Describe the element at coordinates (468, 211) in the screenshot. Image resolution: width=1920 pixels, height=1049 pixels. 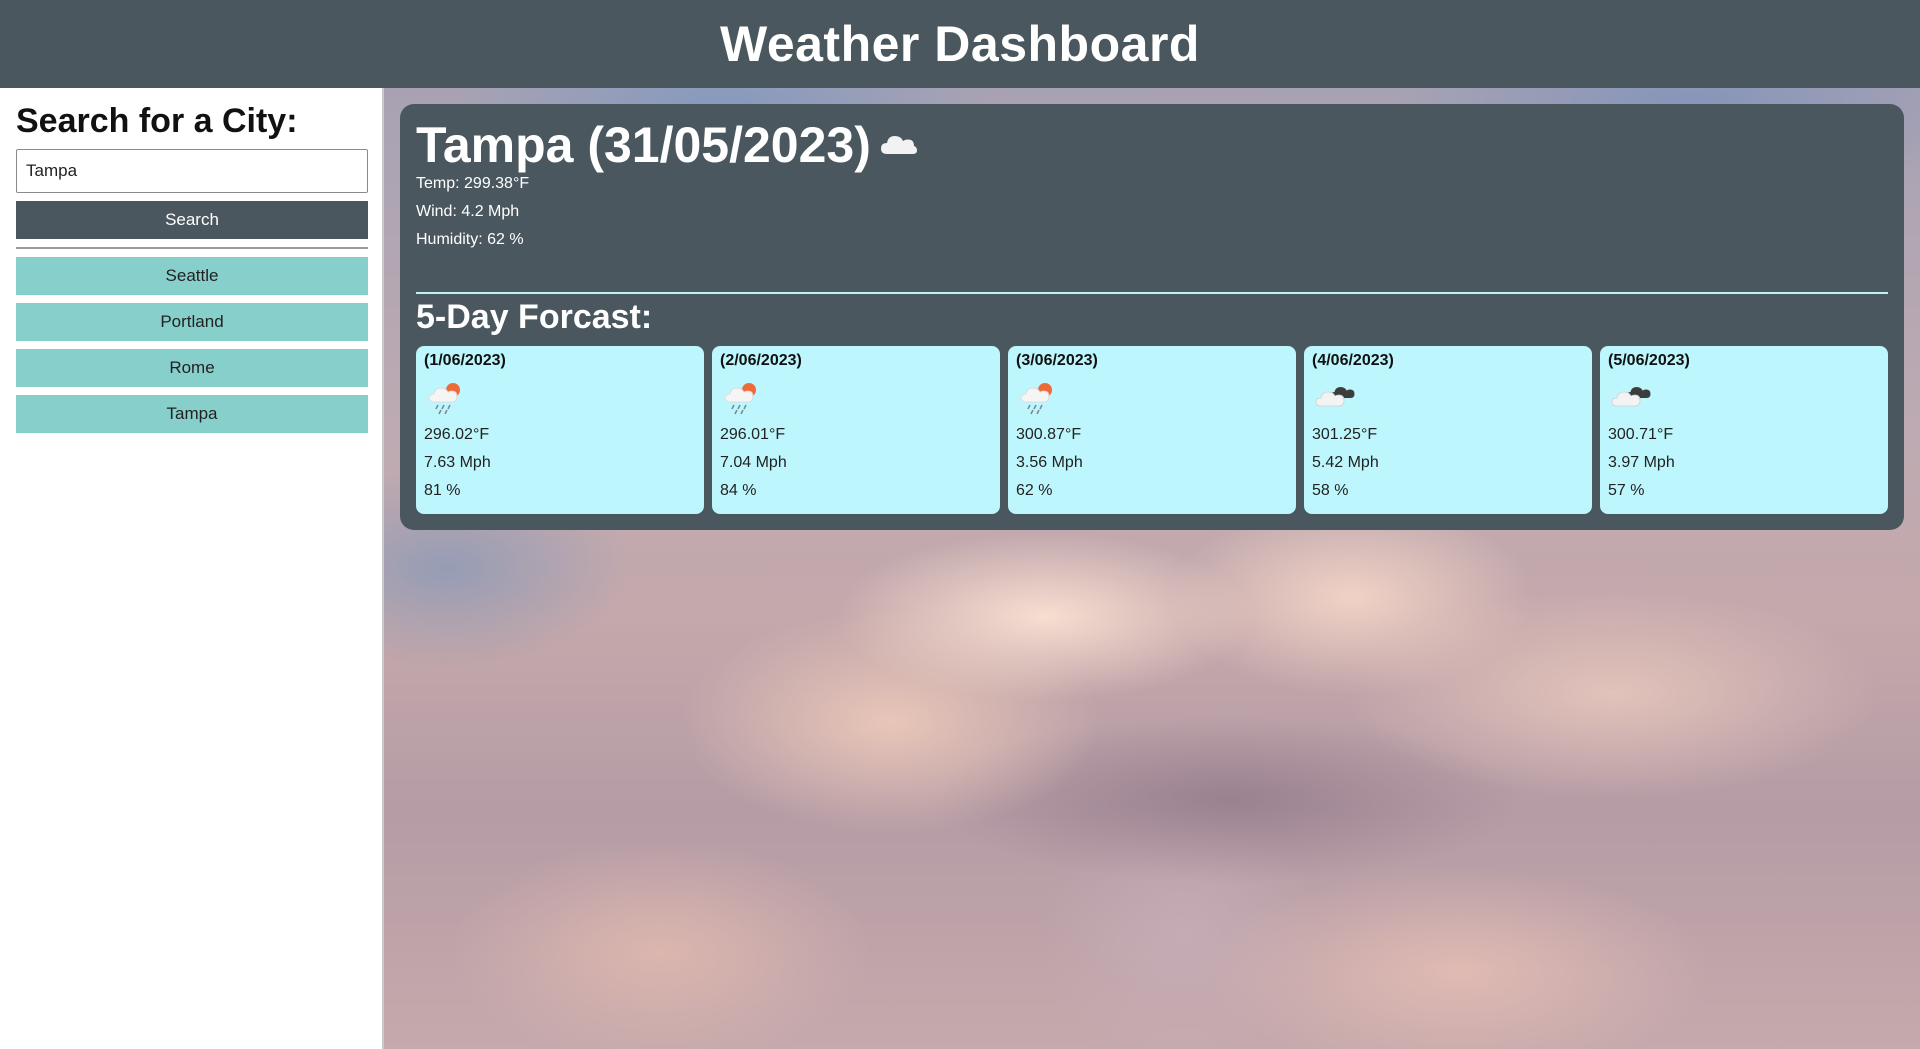
I see `current-wind: Wind: 4.2 Mph` at that location.